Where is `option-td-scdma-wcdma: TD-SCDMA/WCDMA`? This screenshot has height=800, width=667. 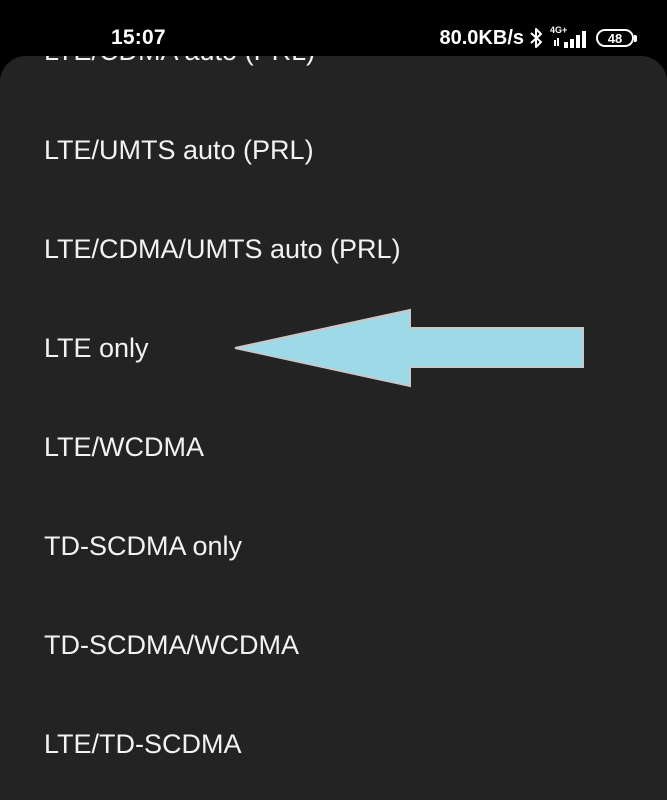
option-td-scdma-wcdma: TD-SCDMA/WCDMA is located at coordinates (171, 645).